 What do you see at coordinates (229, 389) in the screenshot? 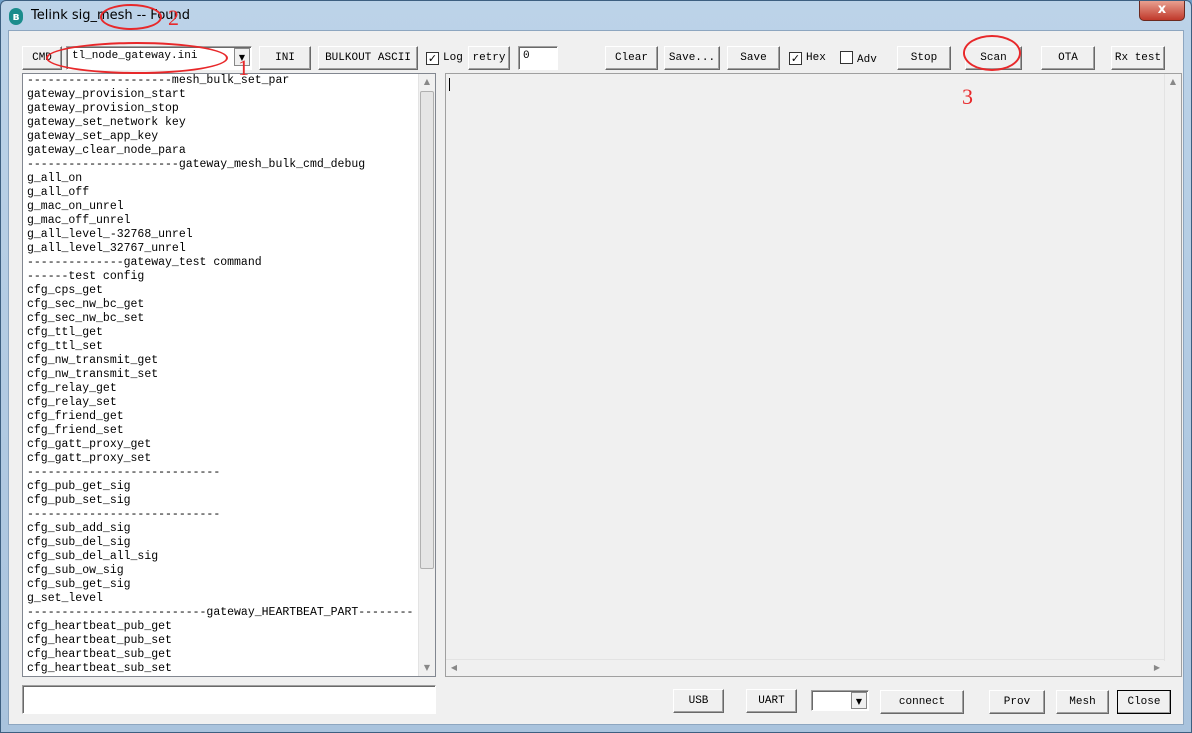
I see `list-item: cfg_relay_get` at bounding box center [229, 389].